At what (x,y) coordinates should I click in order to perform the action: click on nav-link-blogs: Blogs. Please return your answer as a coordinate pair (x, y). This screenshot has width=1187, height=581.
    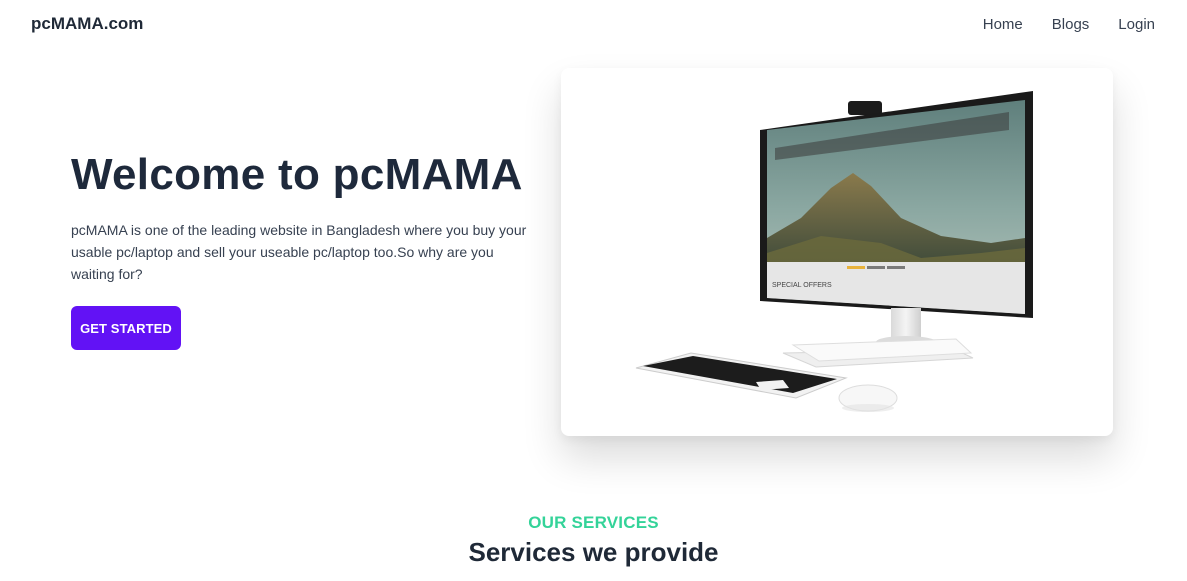
    Looking at the image, I should click on (1071, 24).